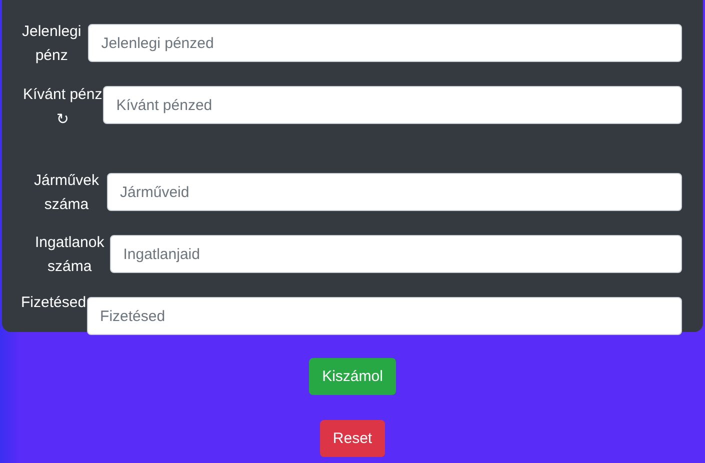  I want to click on input-field: Ingatlanjaid, so click(396, 254).